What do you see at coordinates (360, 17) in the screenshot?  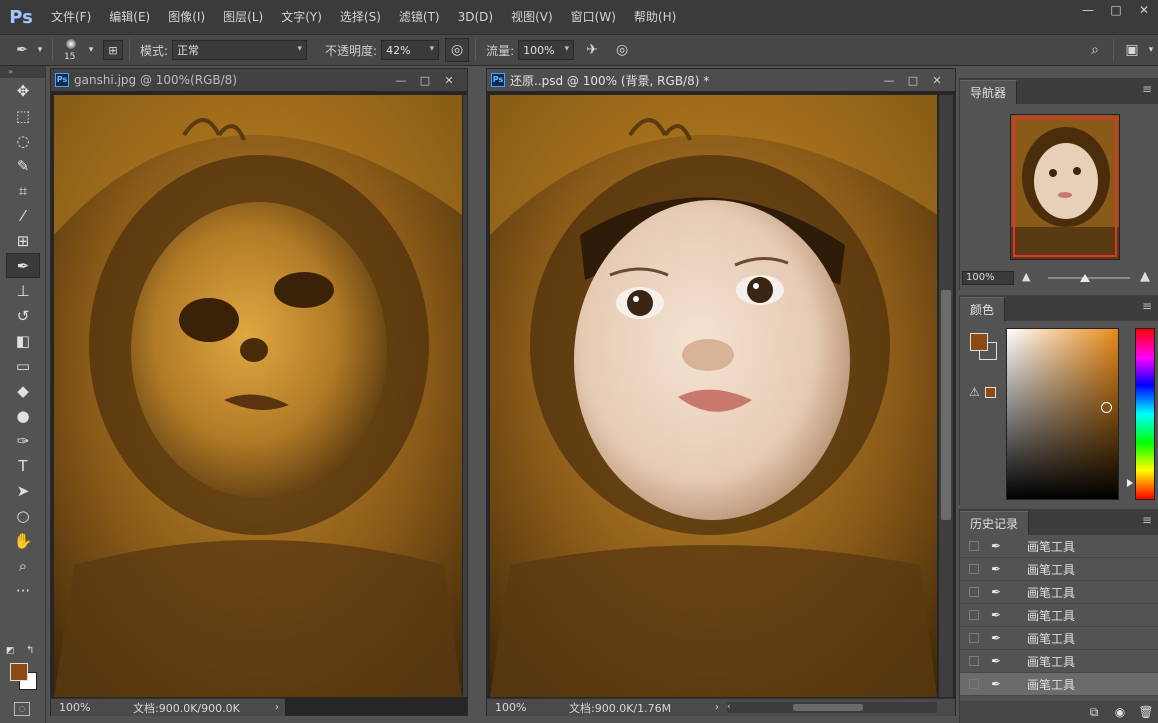 I see `menu-select: 选择(S)` at bounding box center [360, 17].